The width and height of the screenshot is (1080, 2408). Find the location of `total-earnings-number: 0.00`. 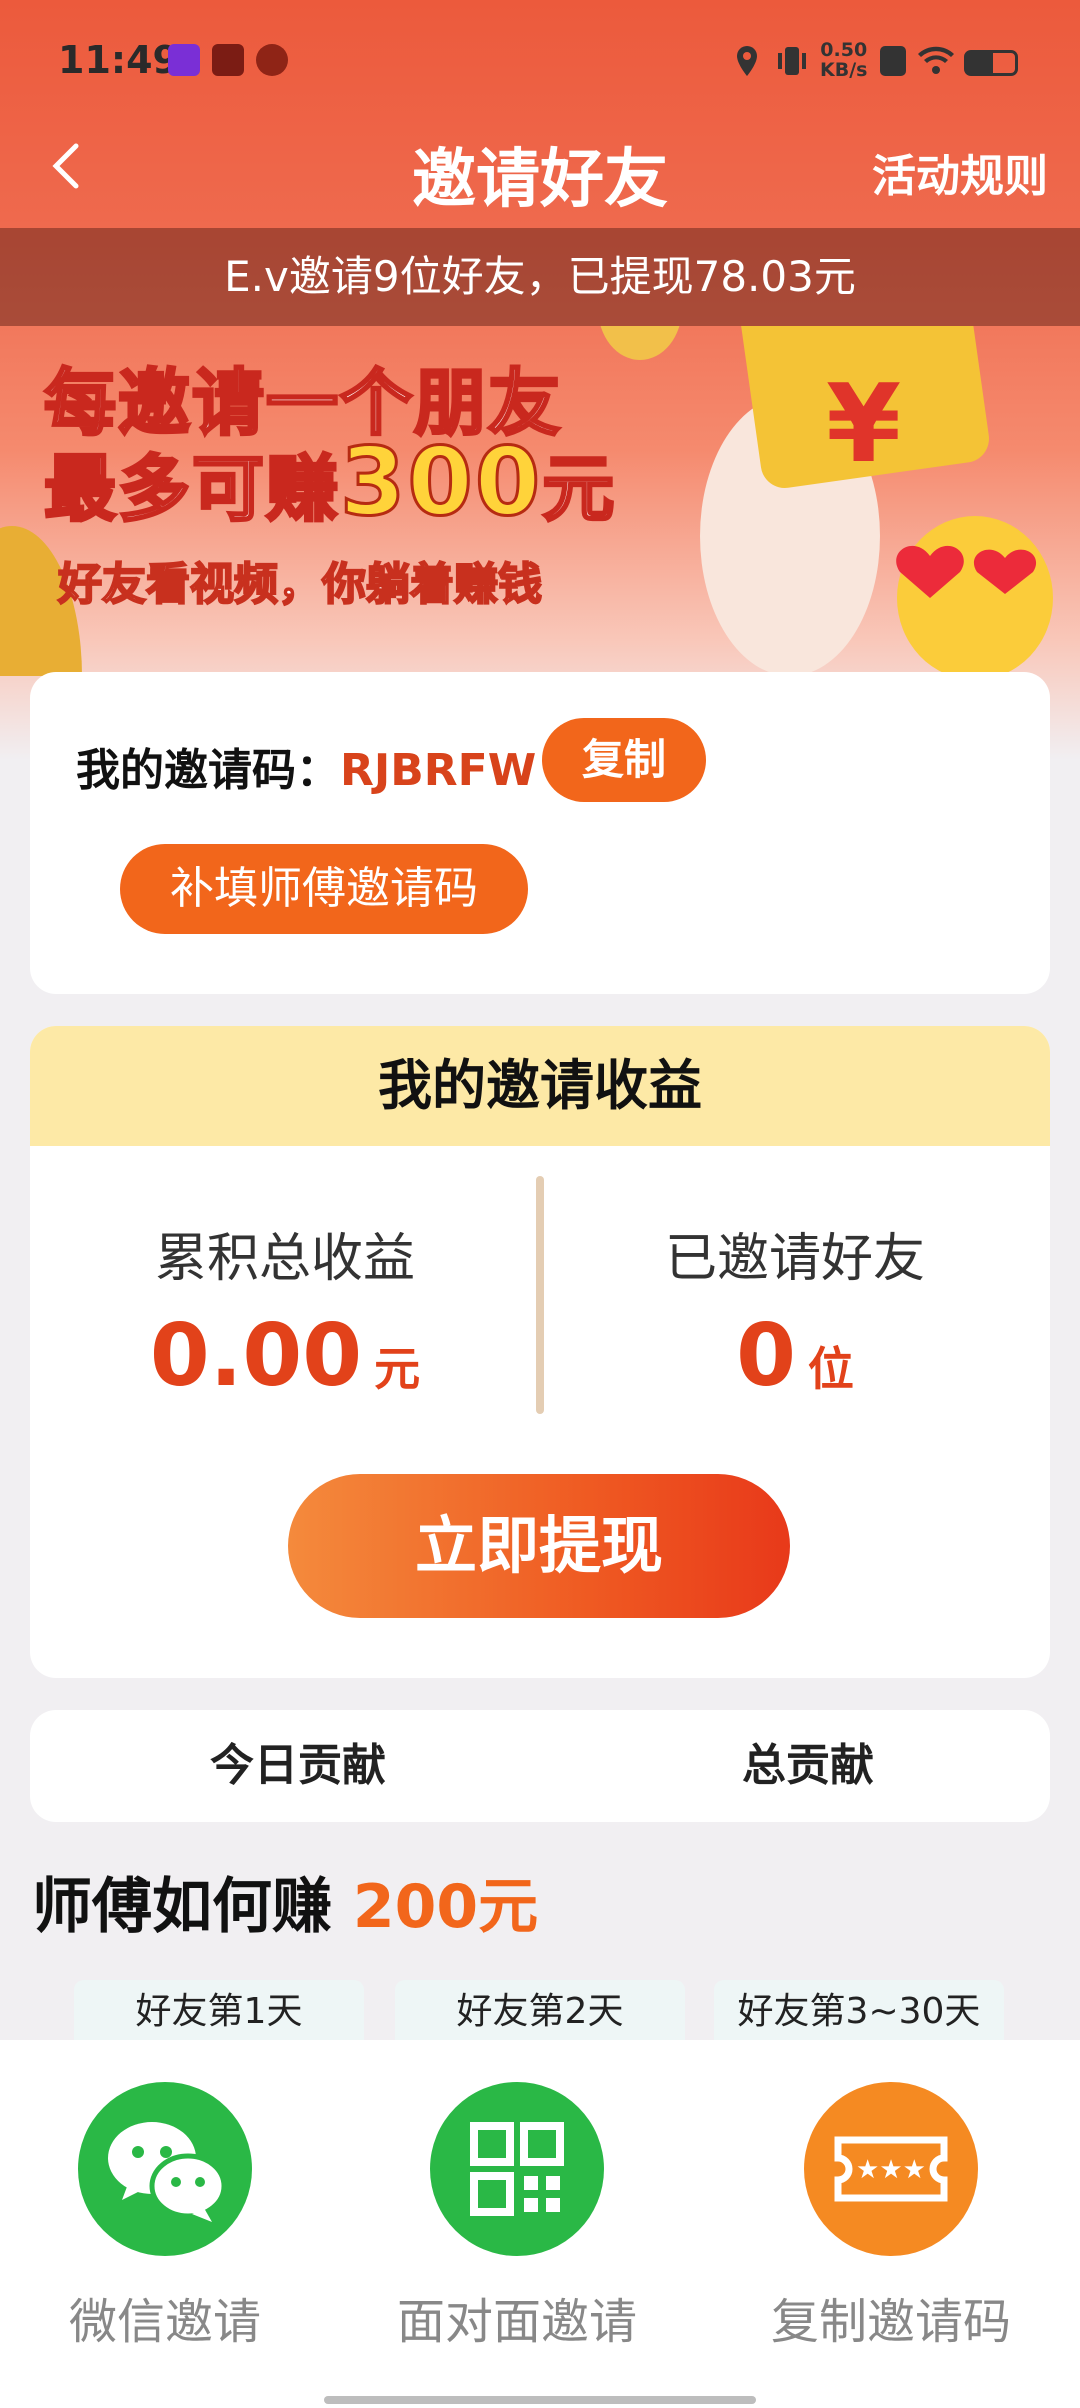

total-earnings-number: 0.00 is located at coordinates (256, 1356).